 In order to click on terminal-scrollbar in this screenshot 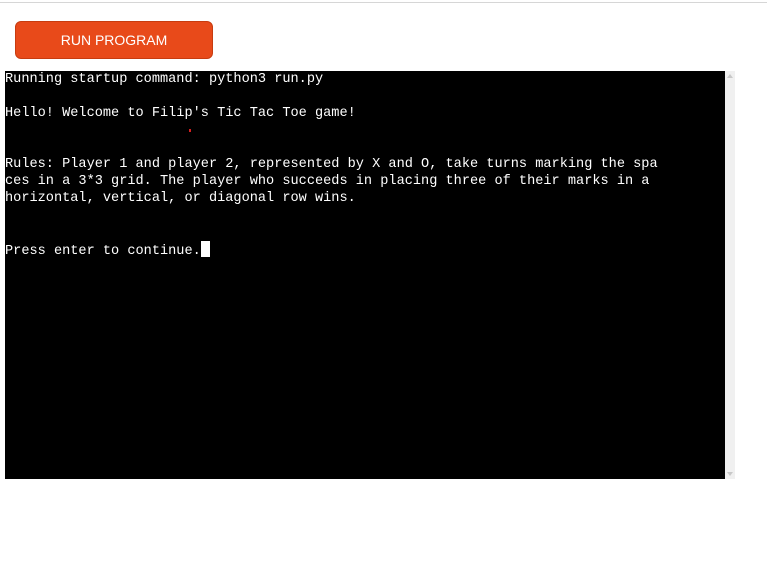, I will do `click(730, 275)`.